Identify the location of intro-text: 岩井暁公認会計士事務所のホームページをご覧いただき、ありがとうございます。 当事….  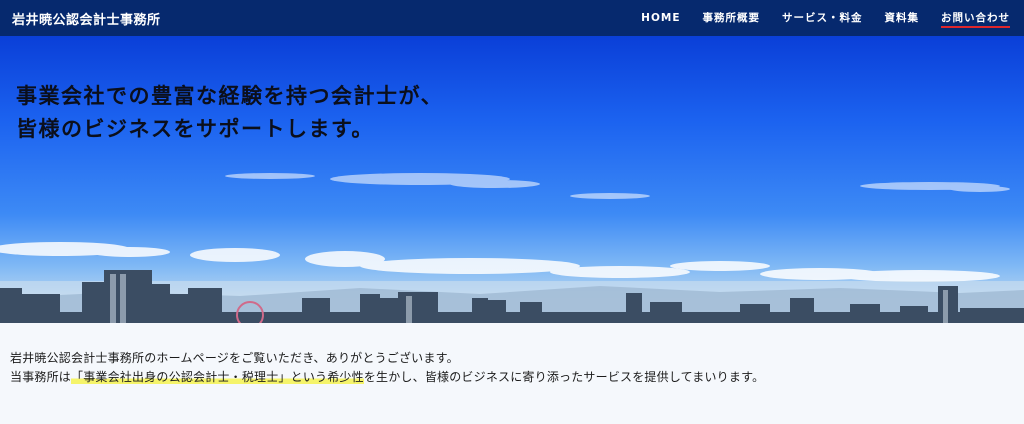
(387, 368).